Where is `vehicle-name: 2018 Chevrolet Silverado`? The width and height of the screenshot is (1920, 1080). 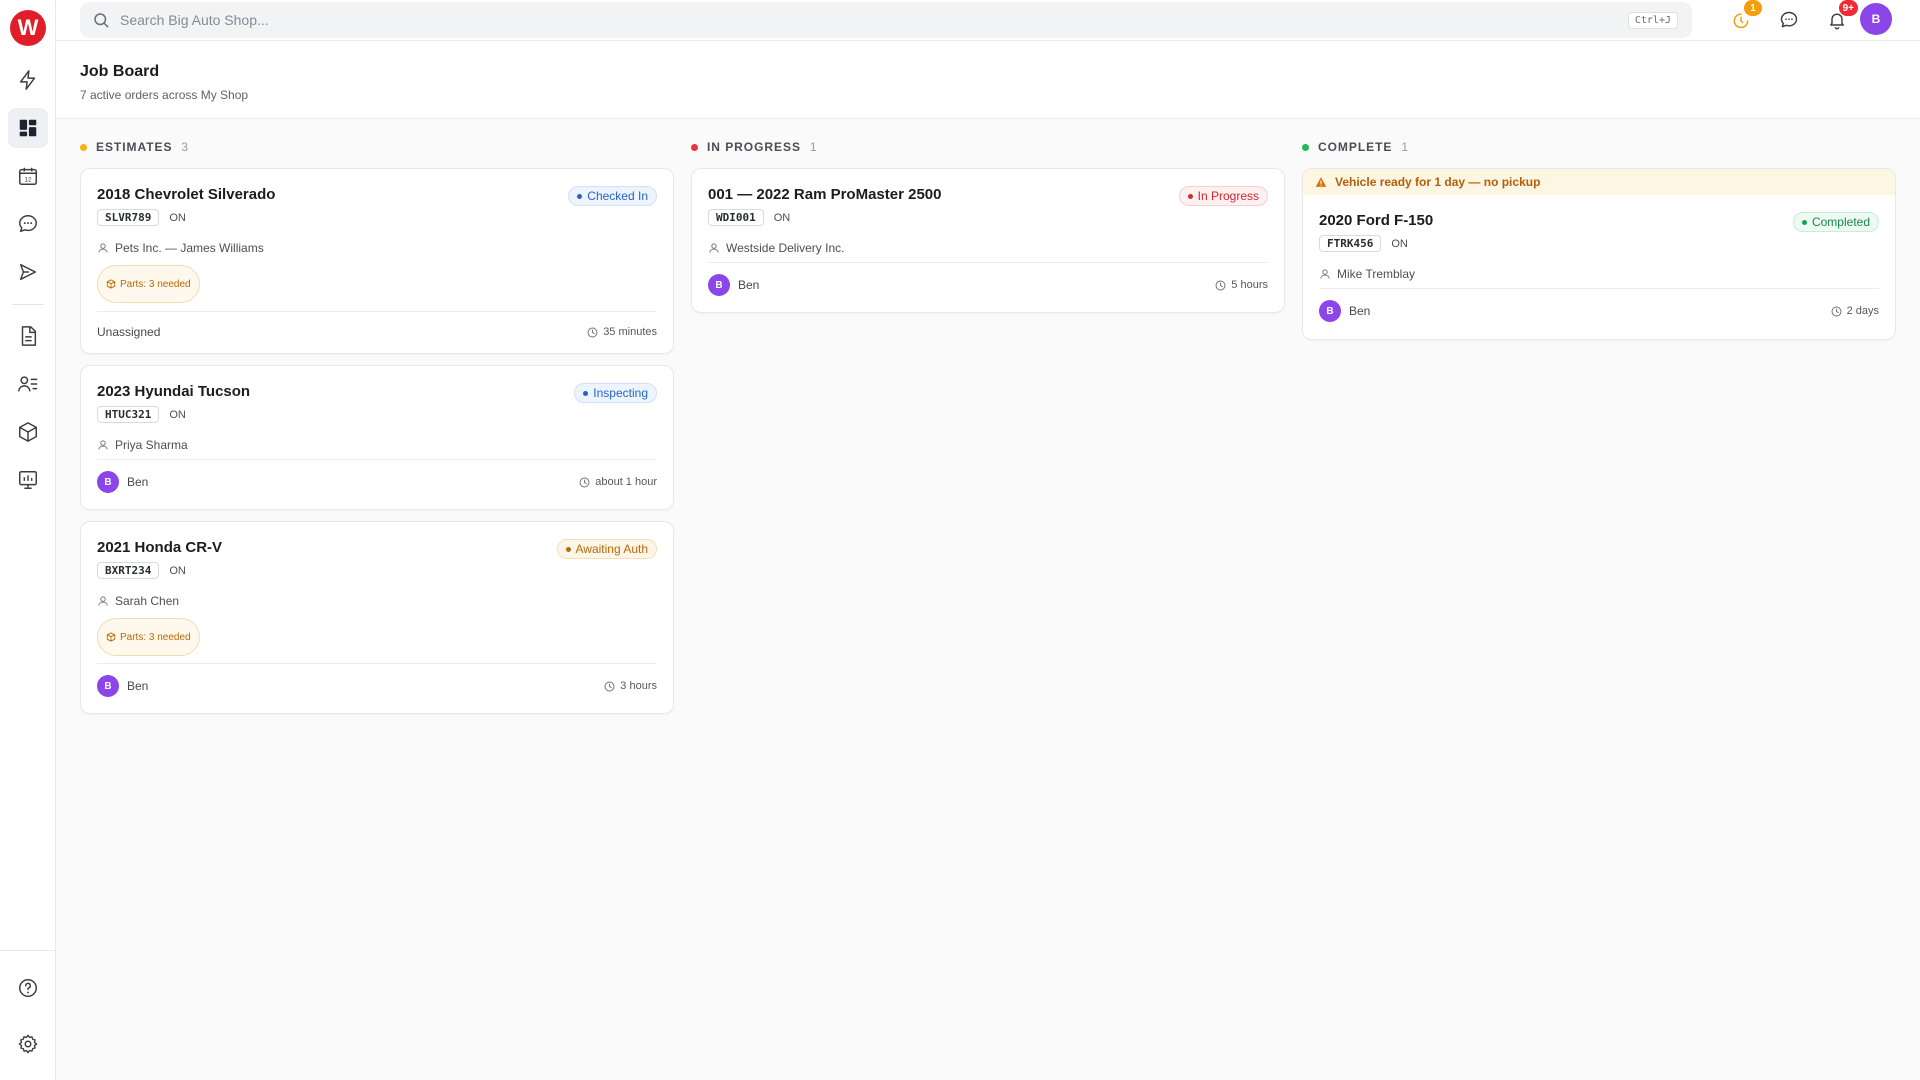
vehicle-name: 2018 Chevrolet Silverado is located at coordinates (186, 194).